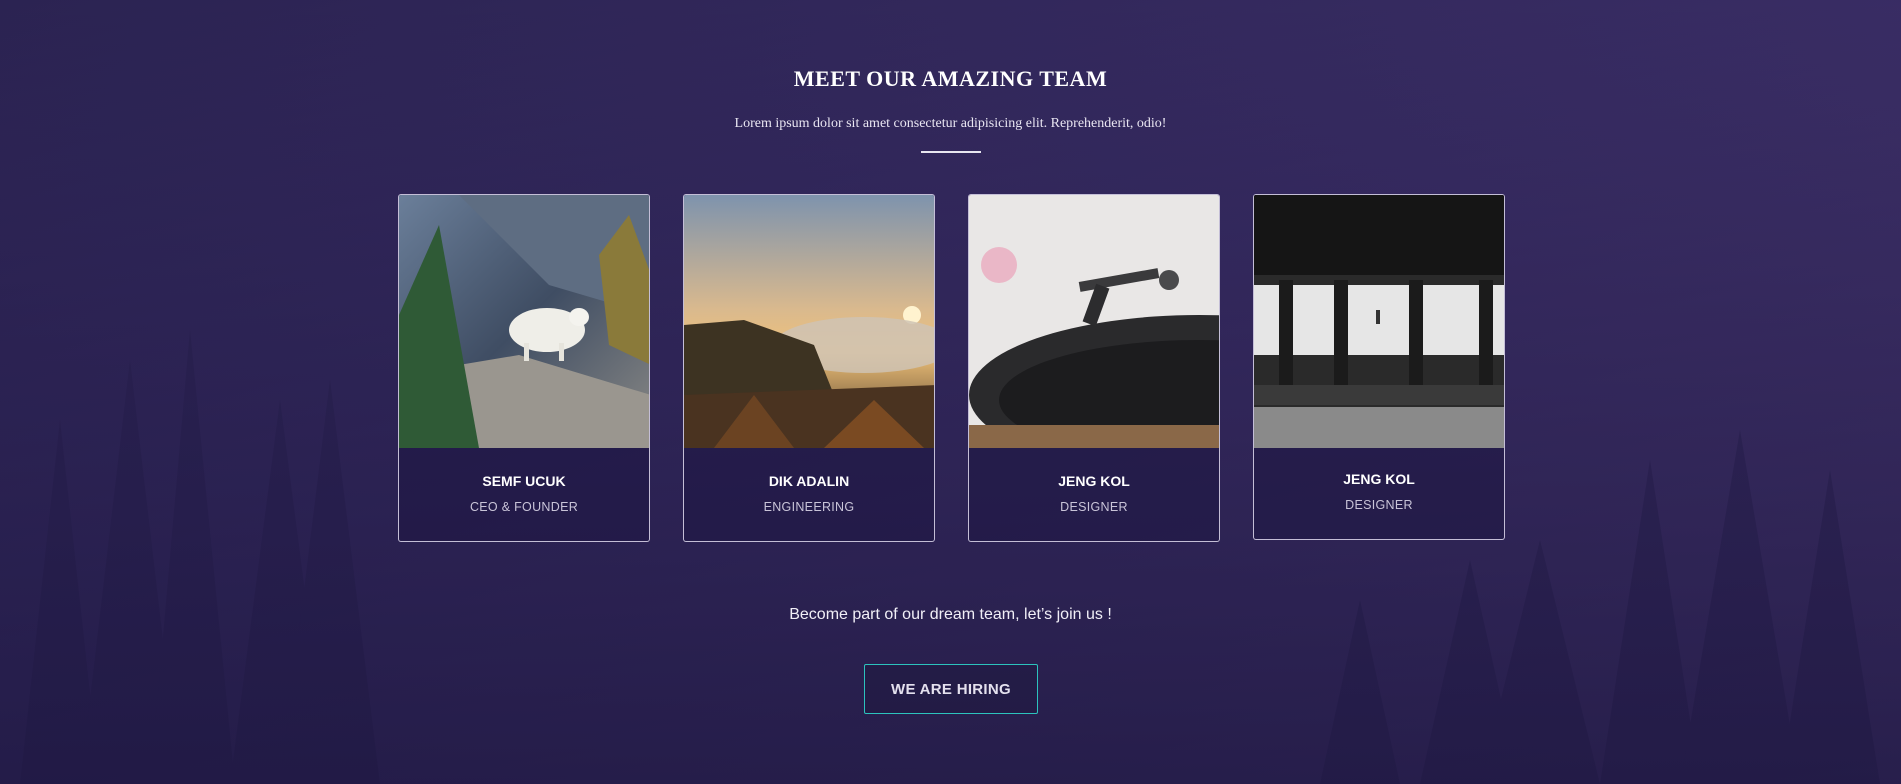 This screenshot has height=784, width=1901. Describe the element at coordinates (951, 152) in the screenshot. I see `title-divider` at that location.